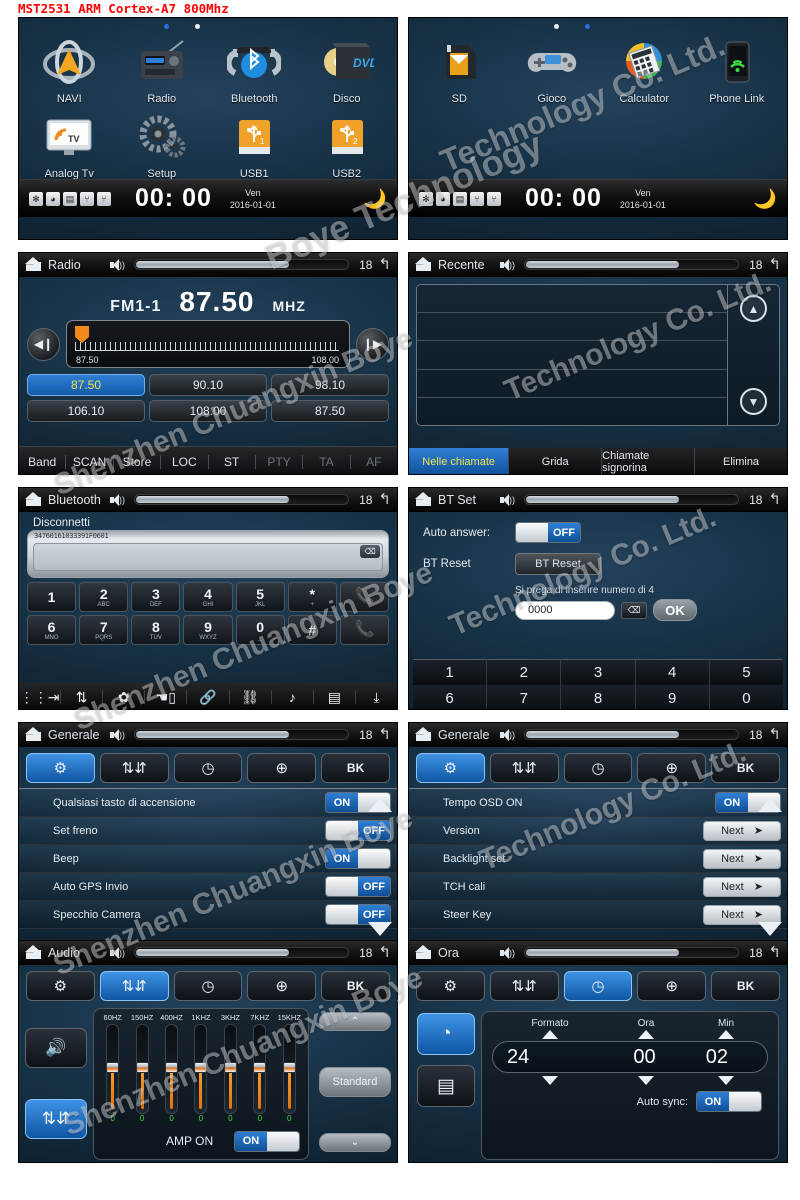 Image resolution: width=800 pixels, height=1200 pixels. What do you see at coordinates (232, 461) in the screenshot?
I see `radio-fn-st: ST` at bounding box center [232, 461].